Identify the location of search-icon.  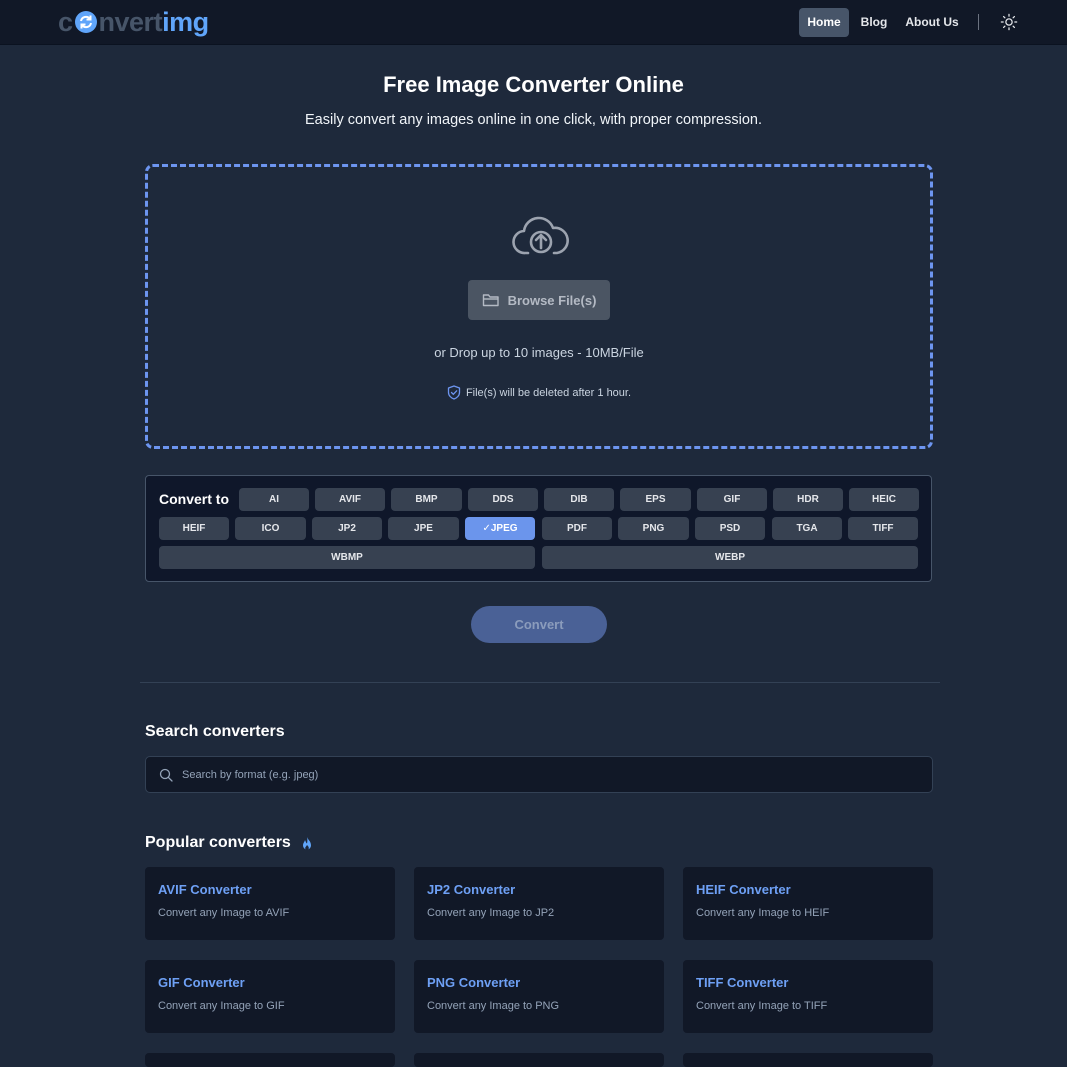
(166, 775).